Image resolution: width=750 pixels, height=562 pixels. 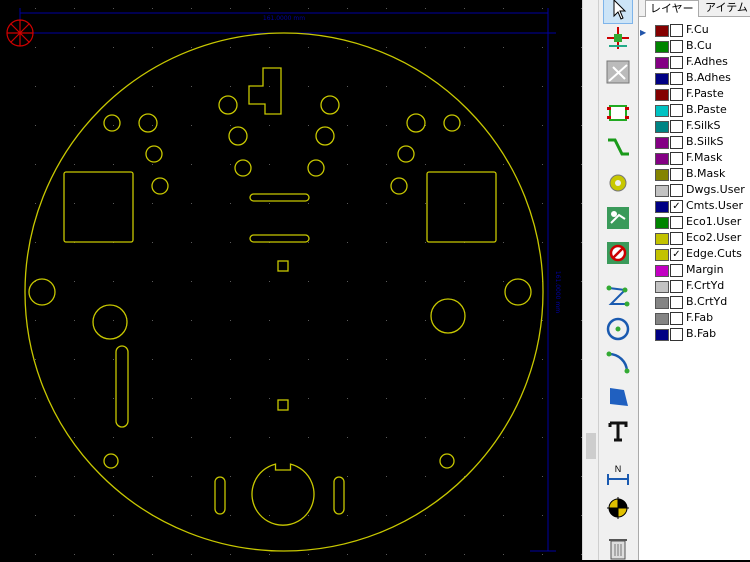 I want to click on layer-row: Margin, so click(x=694, y=270).